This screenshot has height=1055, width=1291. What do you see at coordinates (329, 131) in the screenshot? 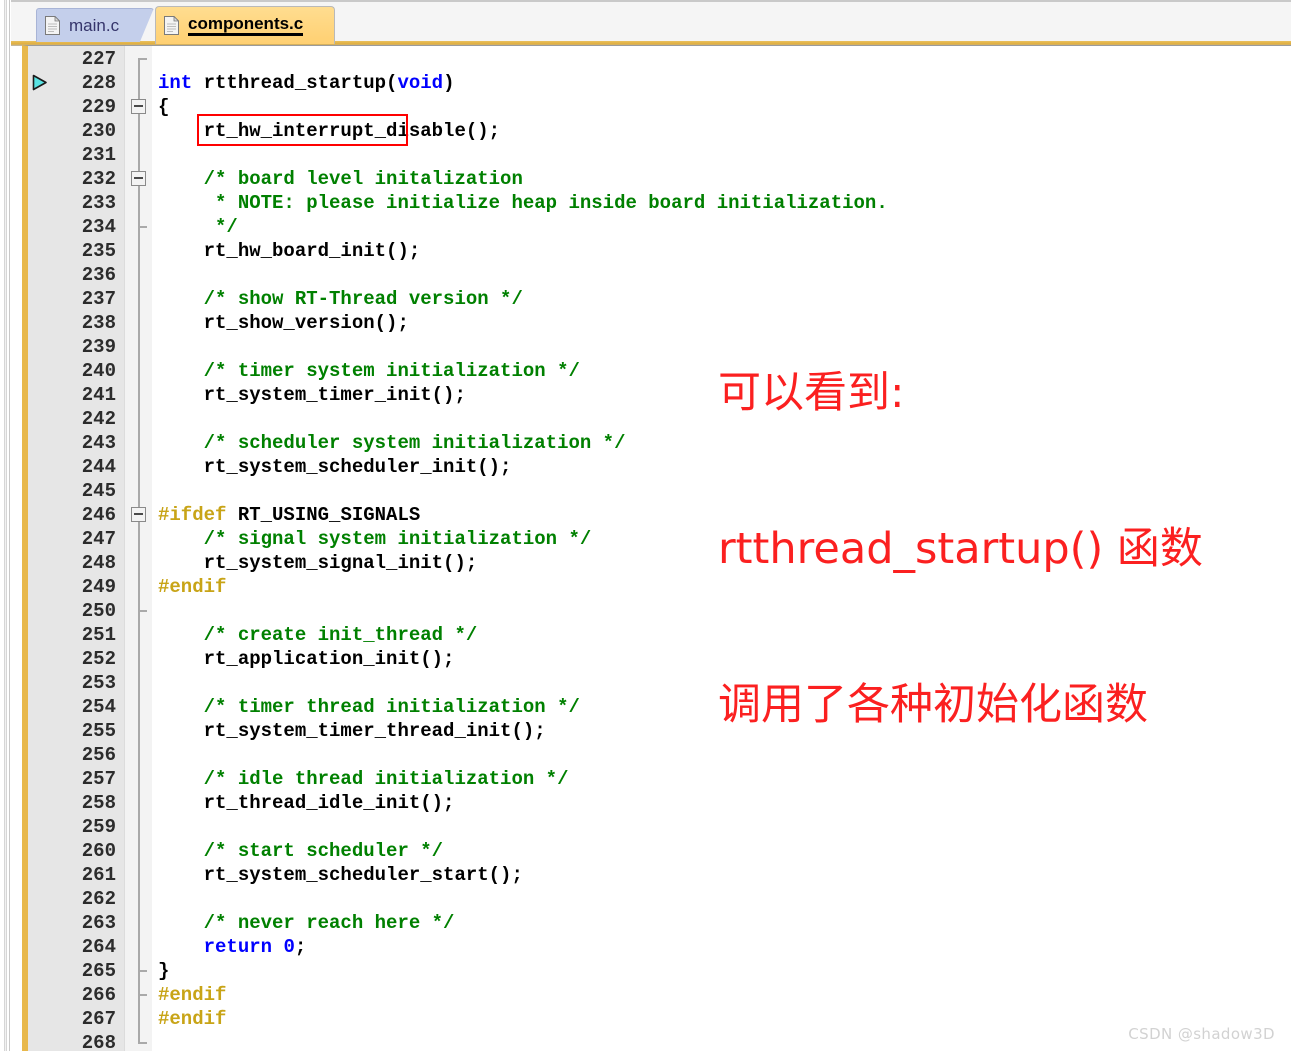
I see `code-line: rt_hw_interrupt_disable();` at bounding box center [329, 131].